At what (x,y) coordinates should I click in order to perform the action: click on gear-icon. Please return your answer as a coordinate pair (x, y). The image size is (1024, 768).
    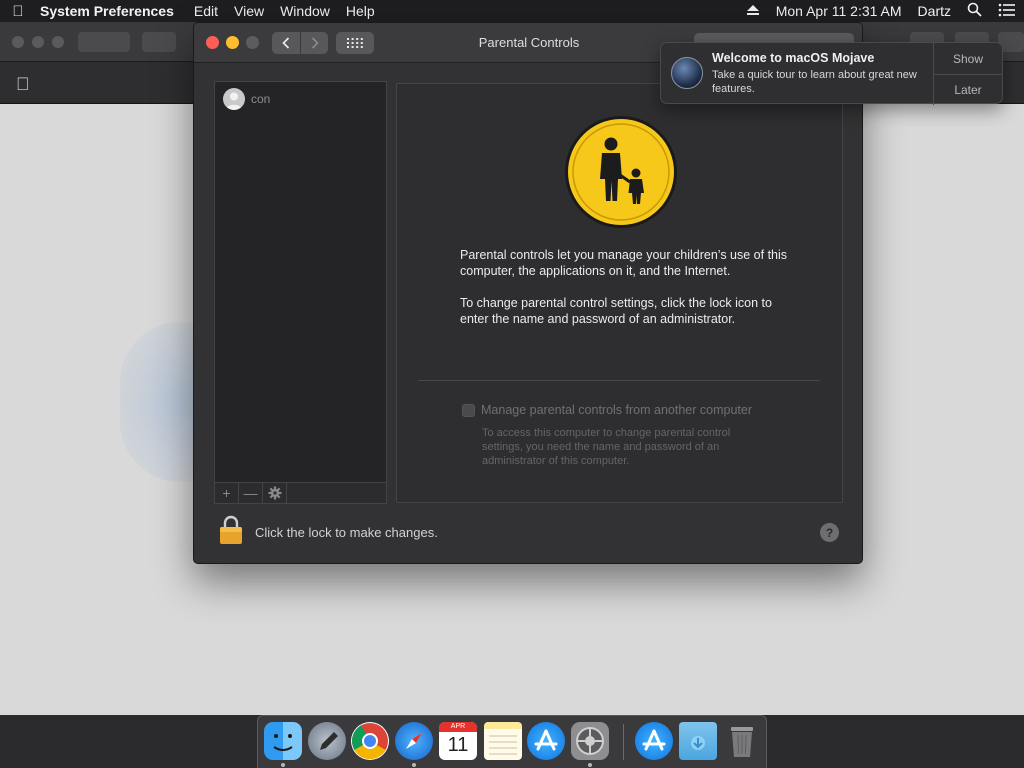
    Looking at the image, I should click on (274, 493).